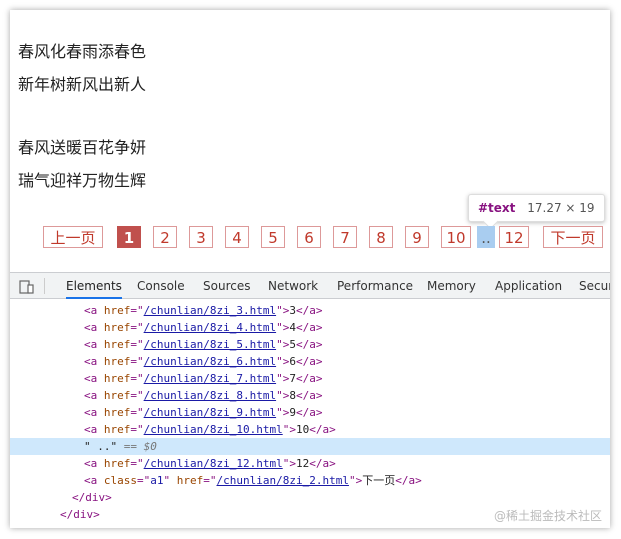  I want to click on poem-line-4: 瑞气迎祥万物生辉, so click(82, 180).